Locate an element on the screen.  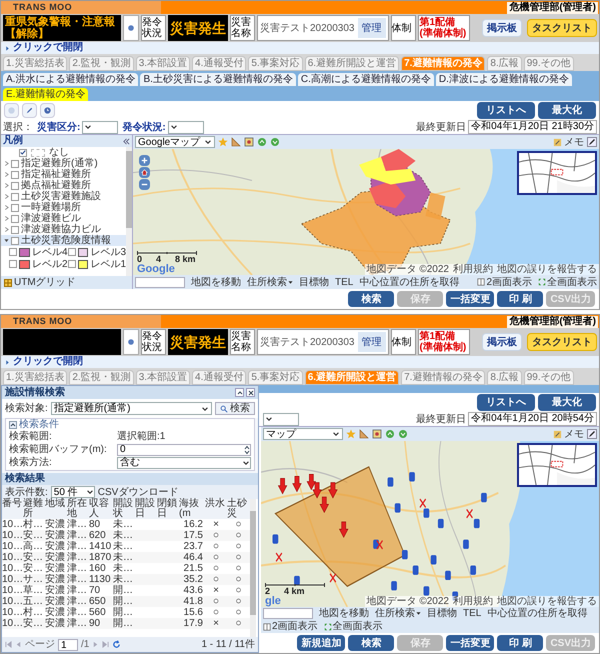
next-page-icon is located at coordinates (96, 644).